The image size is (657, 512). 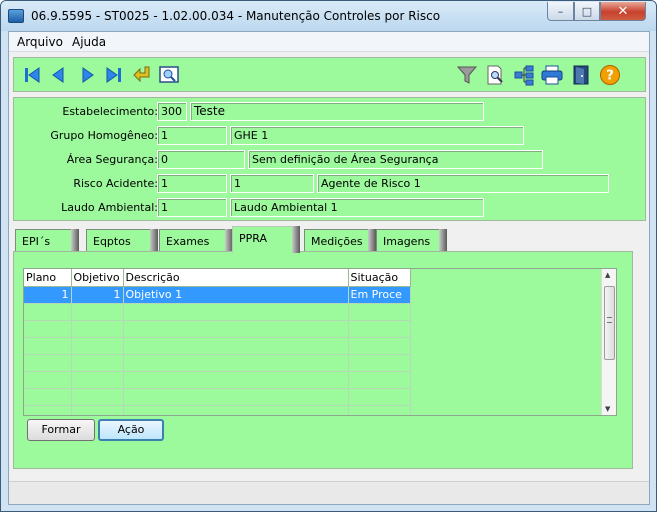 I want to click on column-header-objetivo: Objetivo, so click(x=97, y=278).